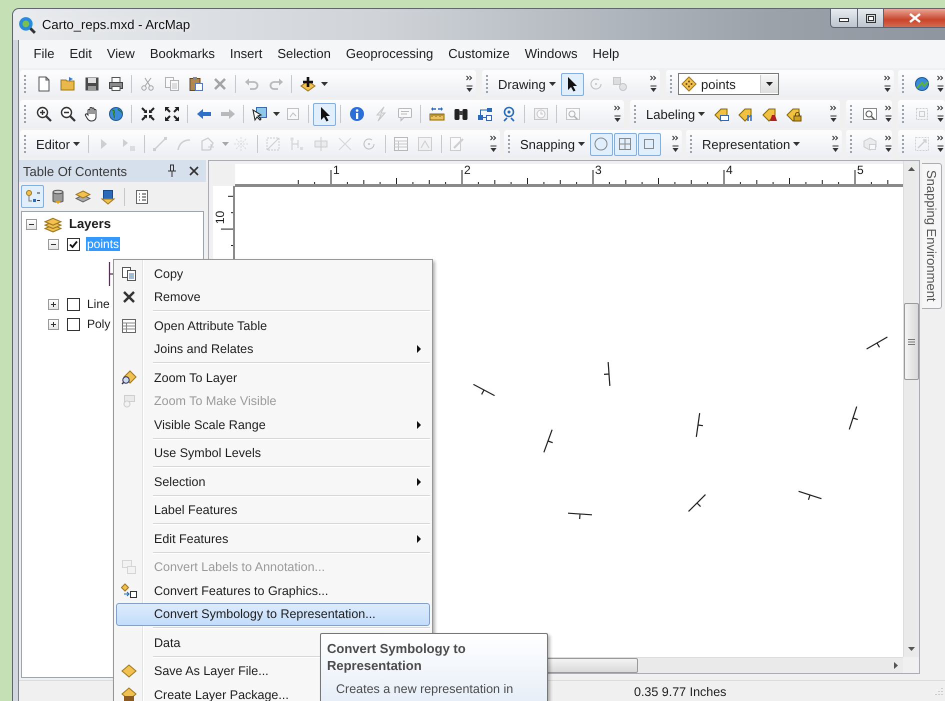  Describe the element at coordinates (304, 54) in the screenshot. I see `menu-bar-item: Selection` at that location.